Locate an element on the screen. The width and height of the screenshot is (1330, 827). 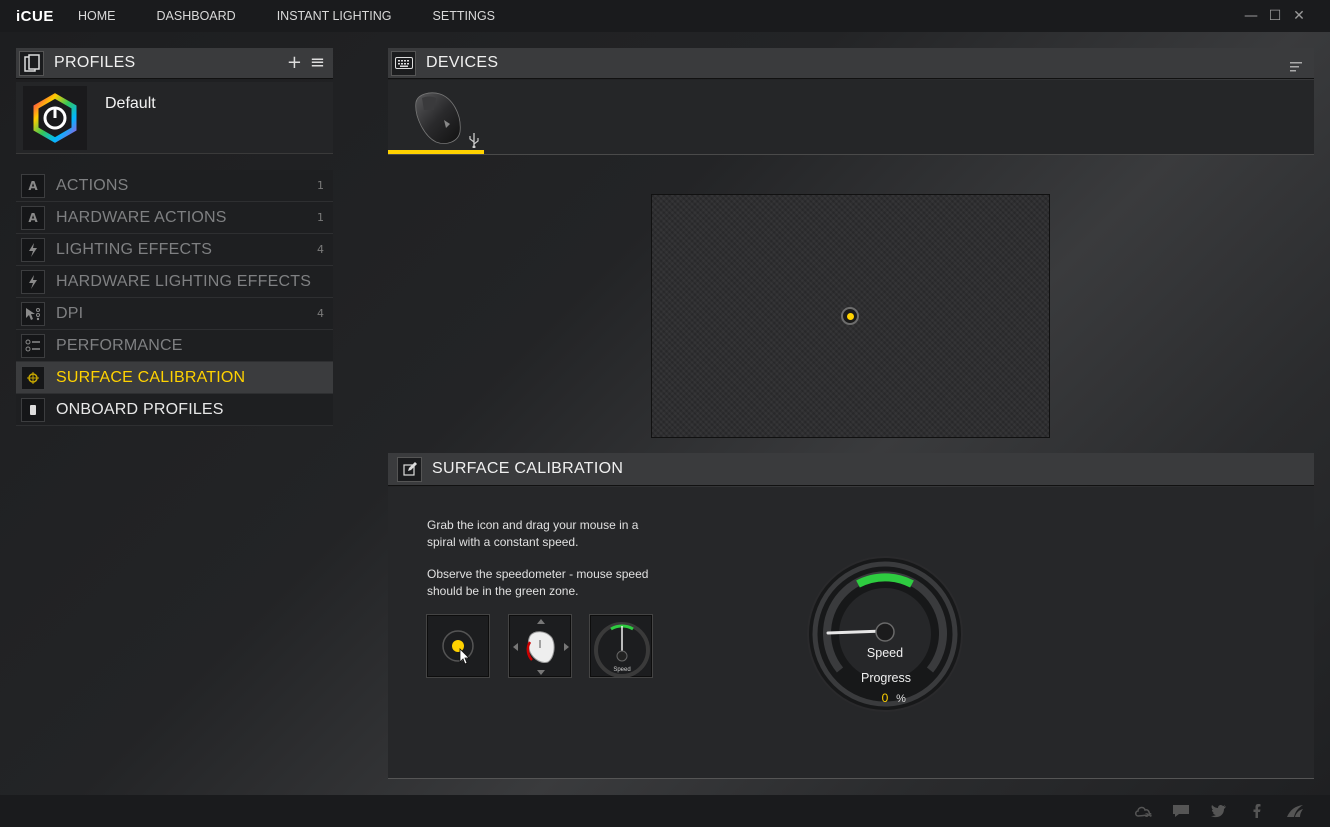
calibration-header: SURFACE CALIBRATION is located at coordinates (851, 469).